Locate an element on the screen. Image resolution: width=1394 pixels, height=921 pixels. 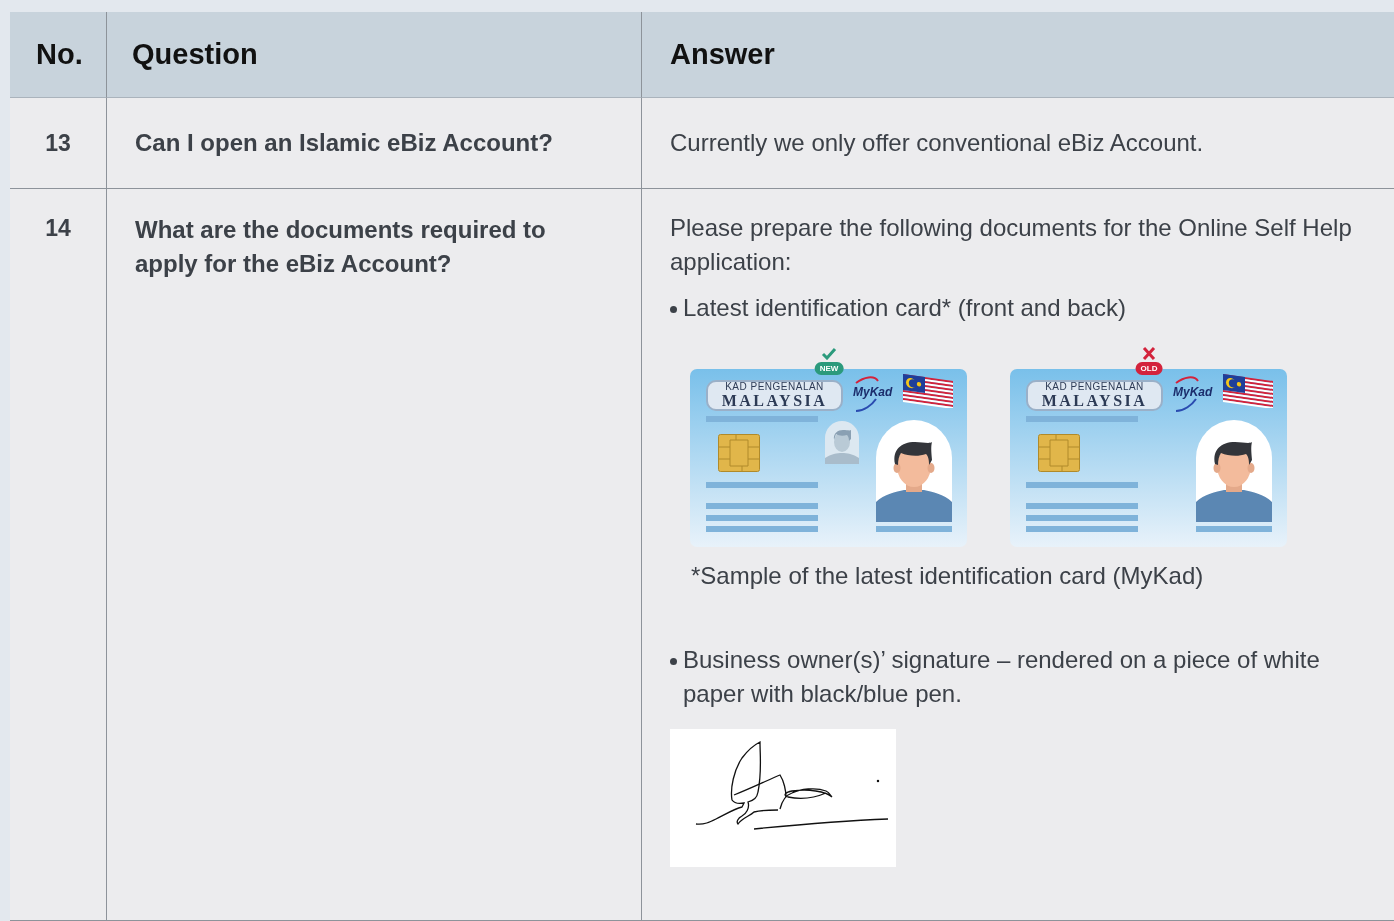
bullet-text: Business owner(s)’ signature – rendered on a piece of white paper with black/blue pen. is located at coordinates (1002, 677).